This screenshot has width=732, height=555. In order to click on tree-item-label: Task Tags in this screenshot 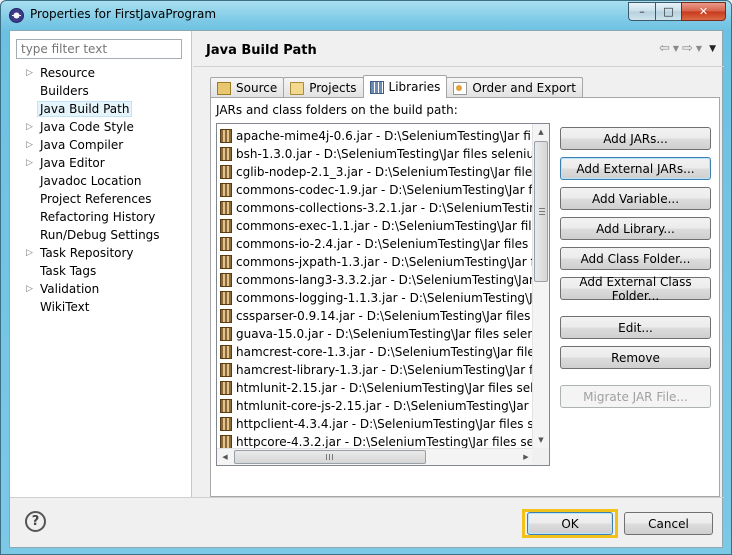, I will do `click(68, 271)`.